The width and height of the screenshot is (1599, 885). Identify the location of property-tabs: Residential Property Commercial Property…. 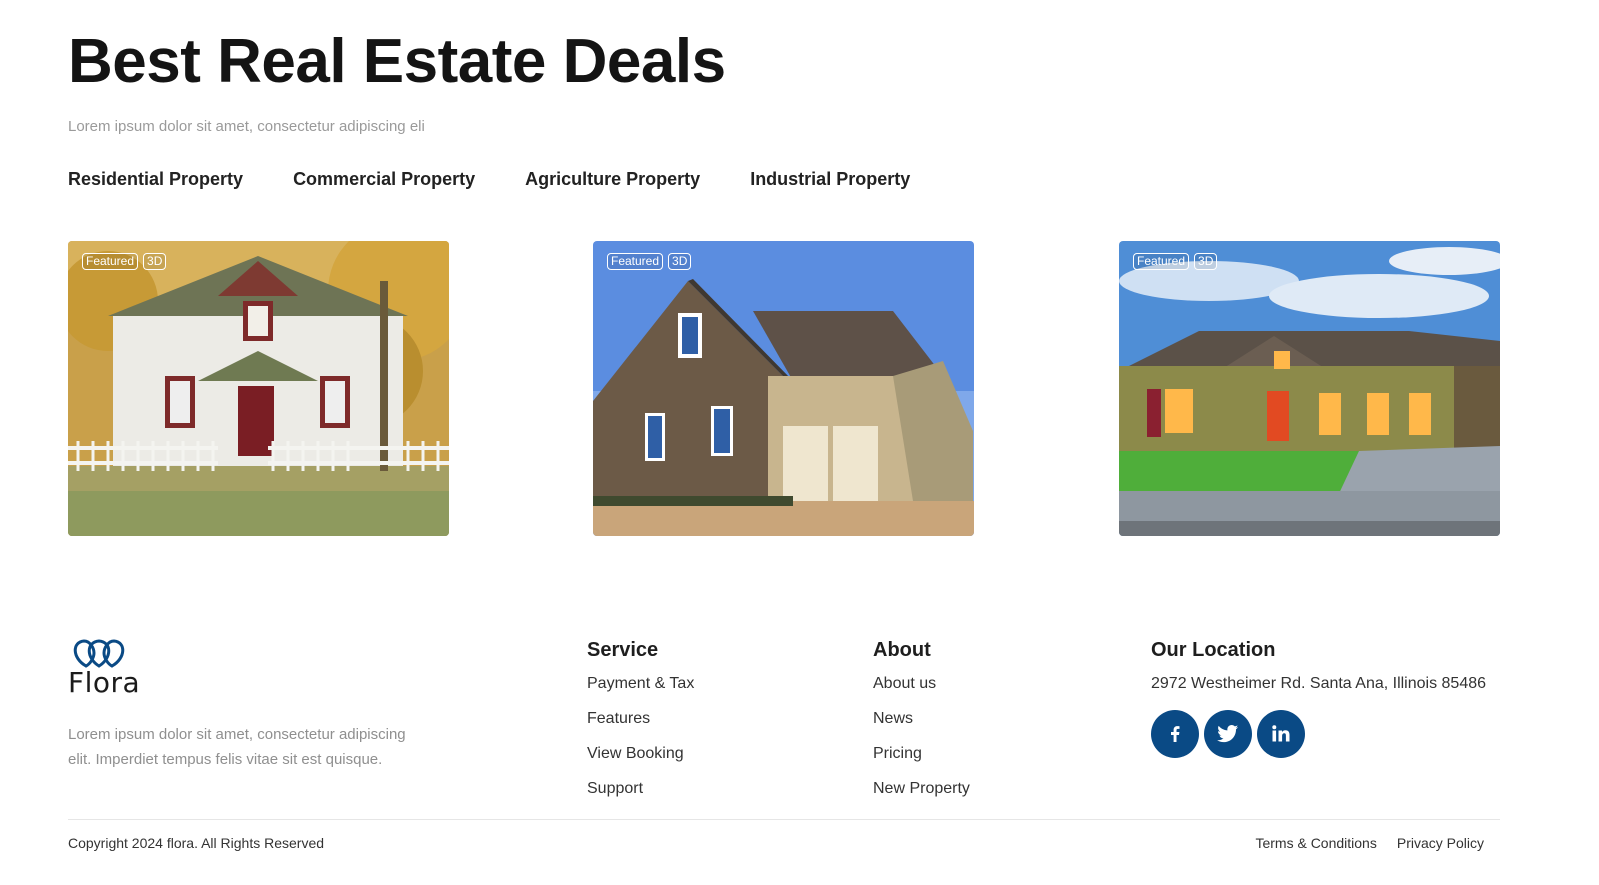
(489, 179).